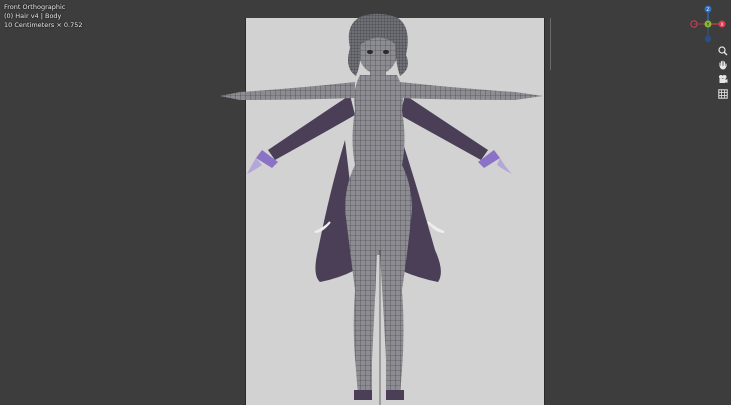 Image resolution: width=731 pixels, height=405 pixels. Describe the element at coordinates (707, 10) in the screenshot. I see `gizmo-z-label: Z` at that location.